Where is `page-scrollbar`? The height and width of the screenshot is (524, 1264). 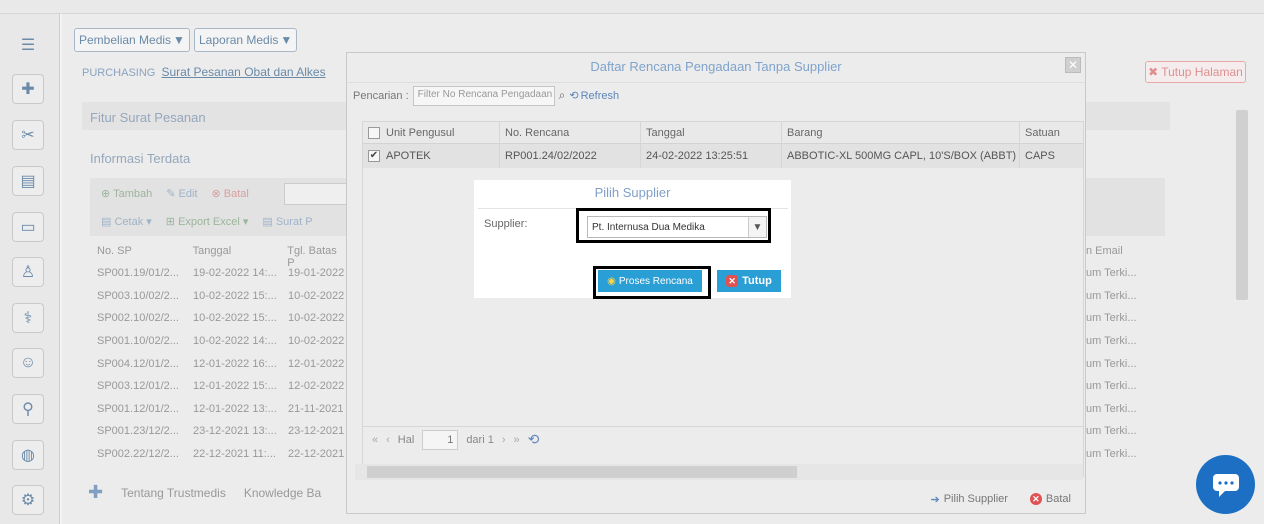
page-scrollbar is located at coordinates (1242, 205).